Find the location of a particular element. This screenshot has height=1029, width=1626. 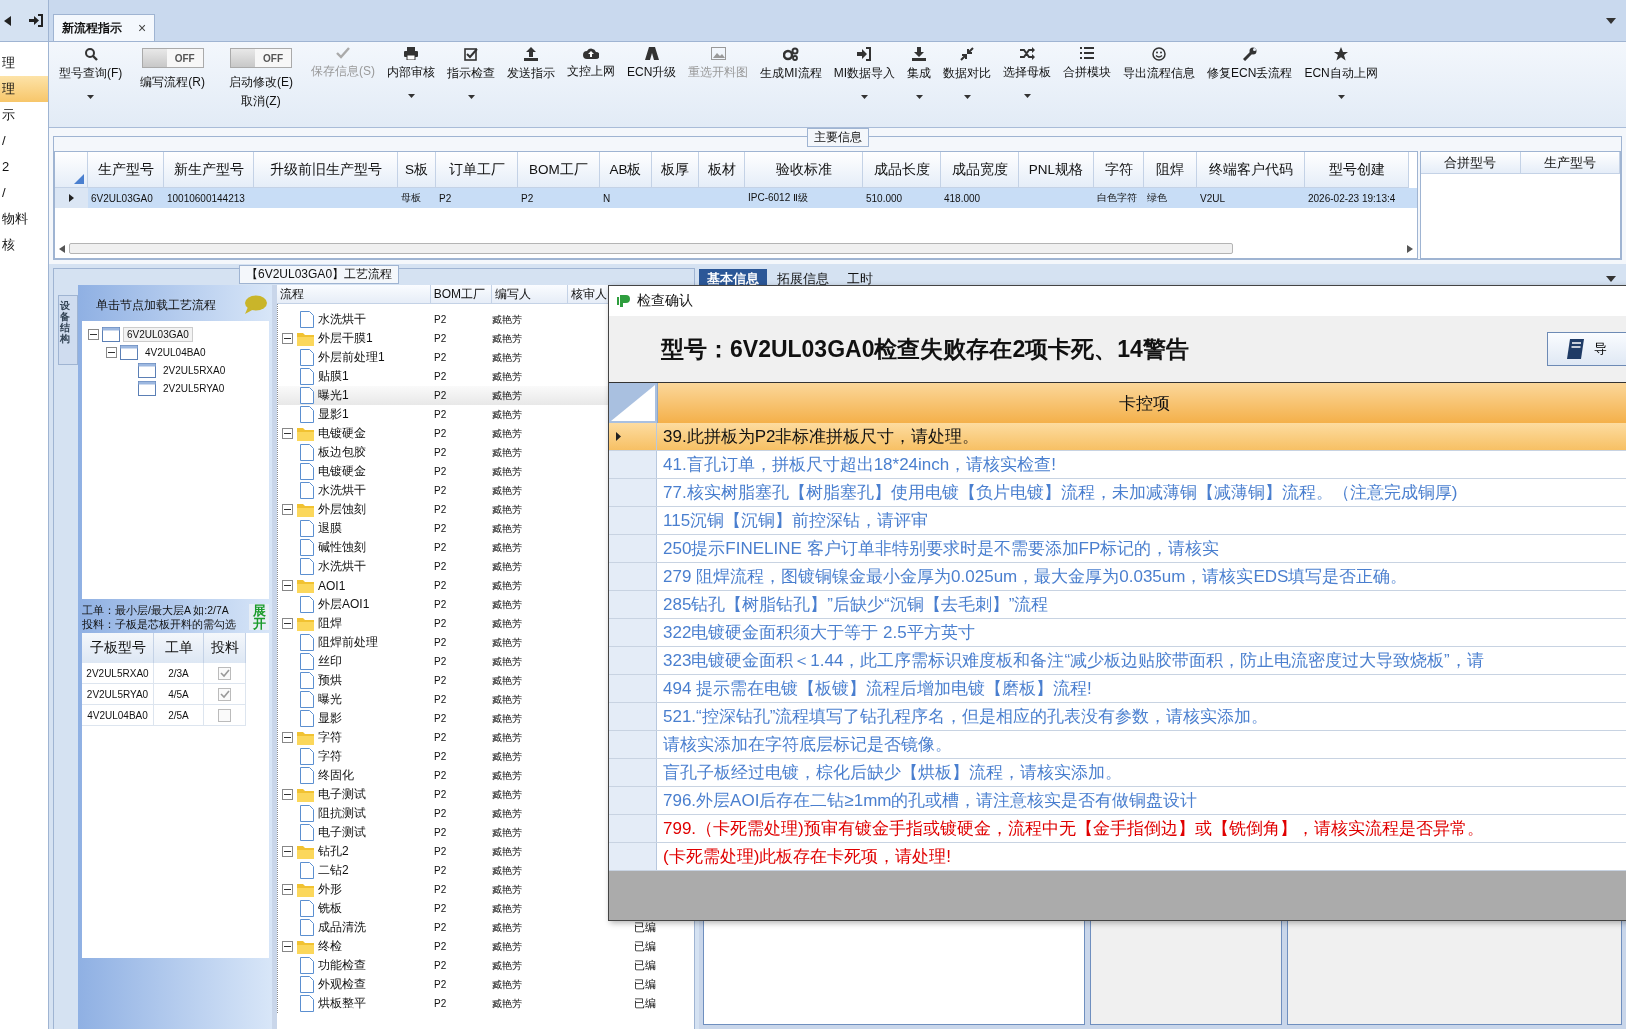

sign-in-icon is located at coordinates (36, 20).